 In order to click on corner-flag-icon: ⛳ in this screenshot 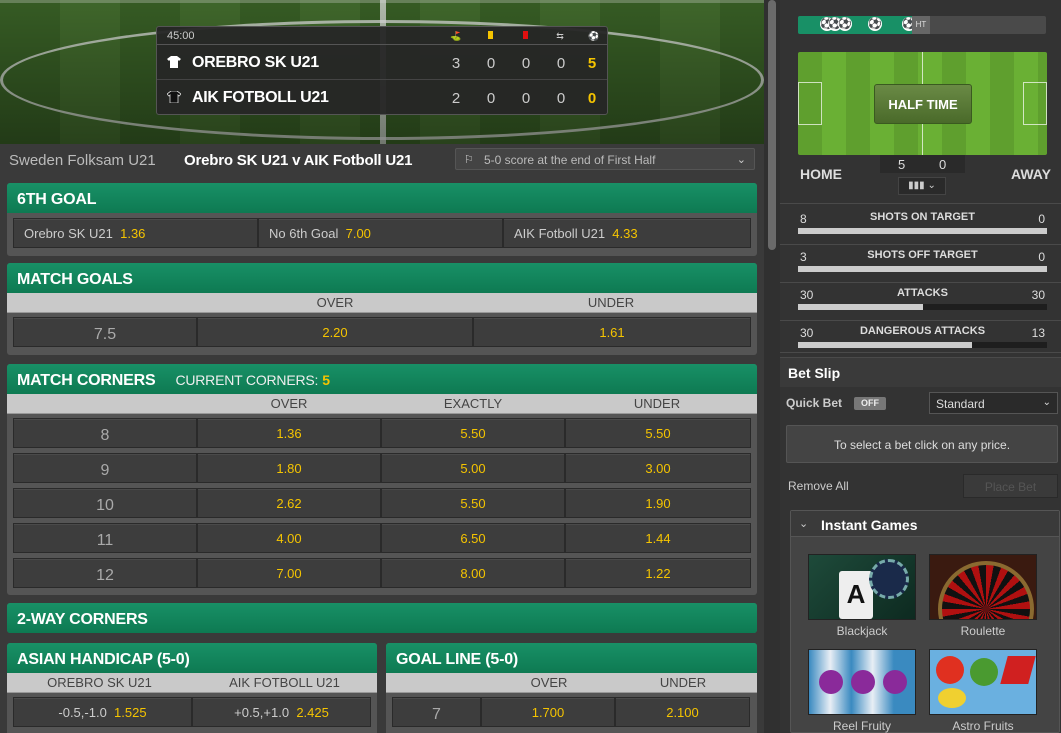, I will do `click(456, 36)`.